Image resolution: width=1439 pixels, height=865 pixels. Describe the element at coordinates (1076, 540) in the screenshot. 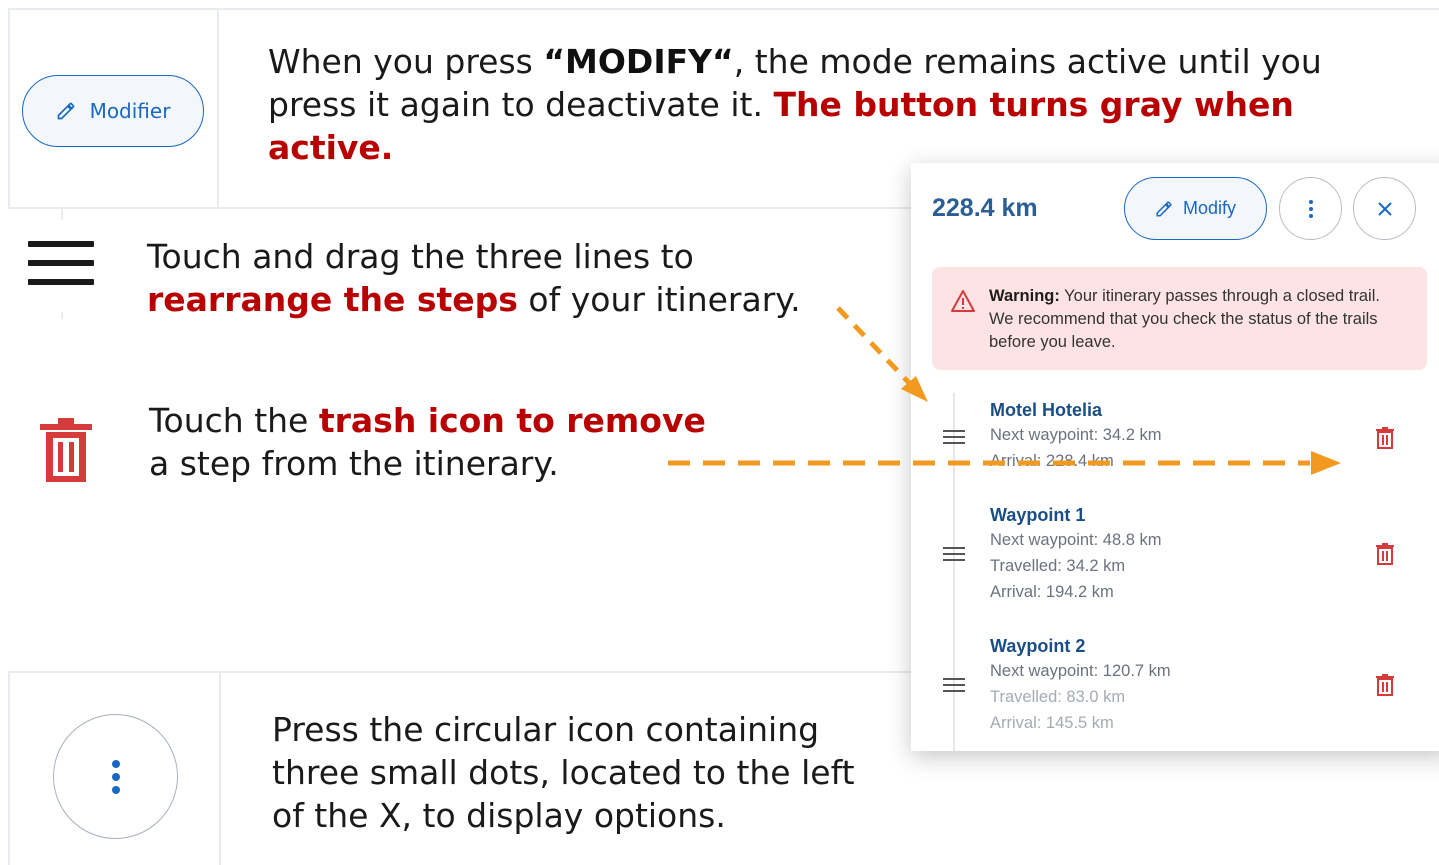

I see `waypoint-detail: Next waypoint: 48.8 km` at that location.